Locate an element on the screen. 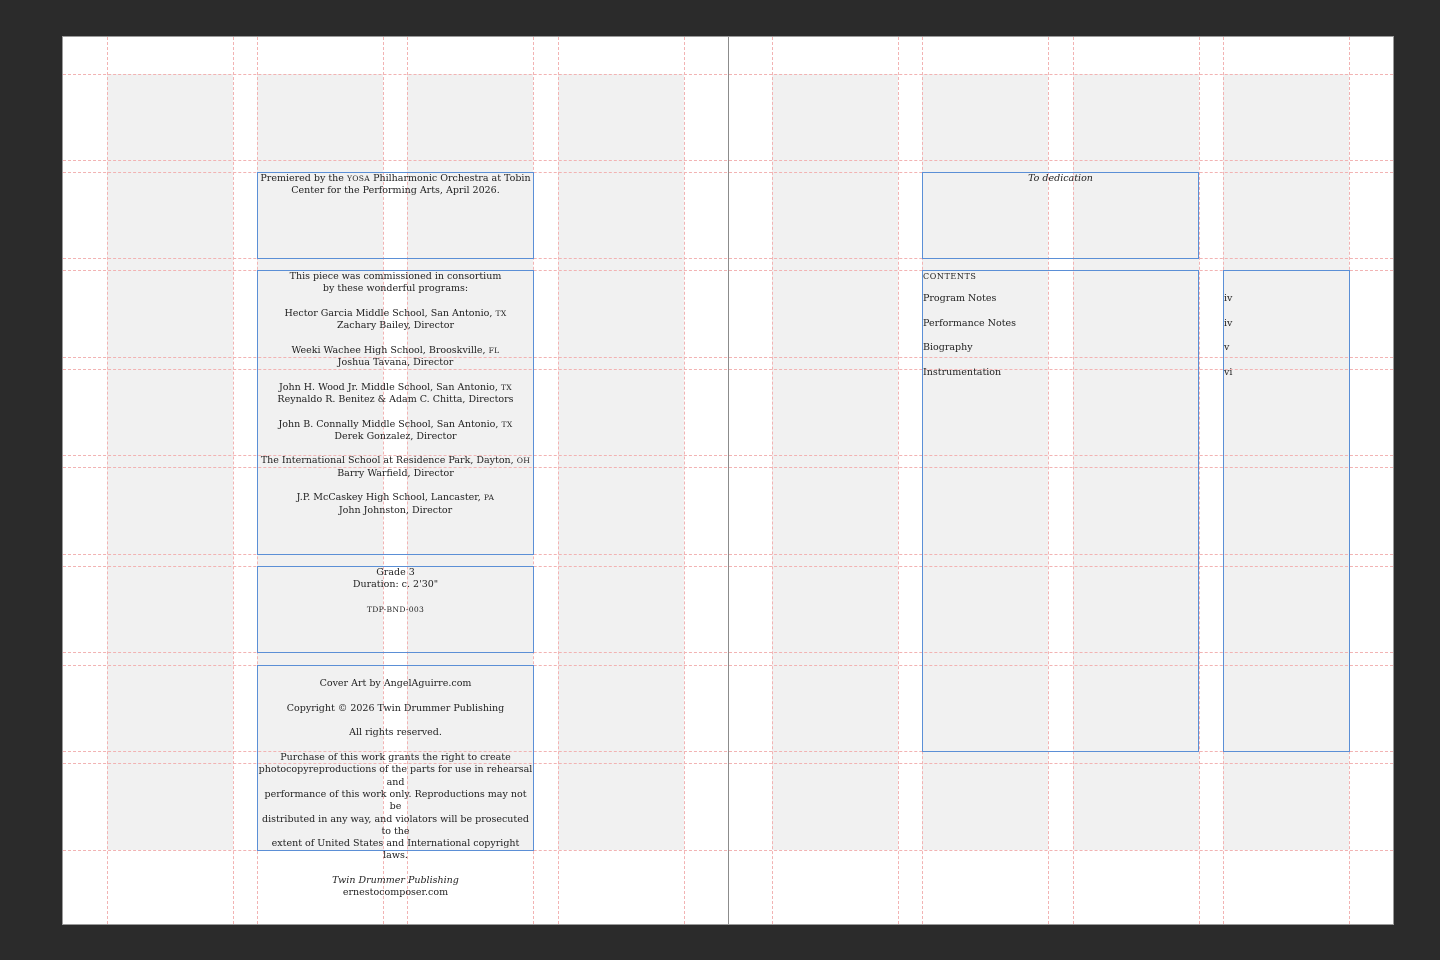 The height and width of the screenshot is (960, 1440). rights-reserved: All rights reserved. is located at coordinates (395, 733).